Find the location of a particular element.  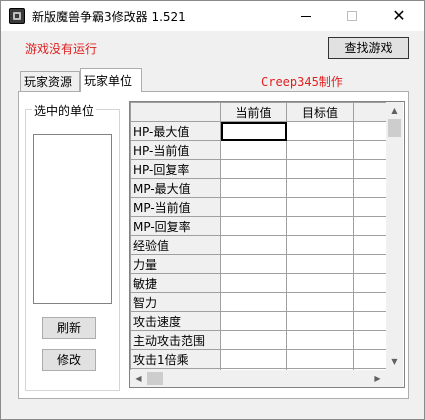

grid-row: HP-回复率 is located at coordinates (260, 169).